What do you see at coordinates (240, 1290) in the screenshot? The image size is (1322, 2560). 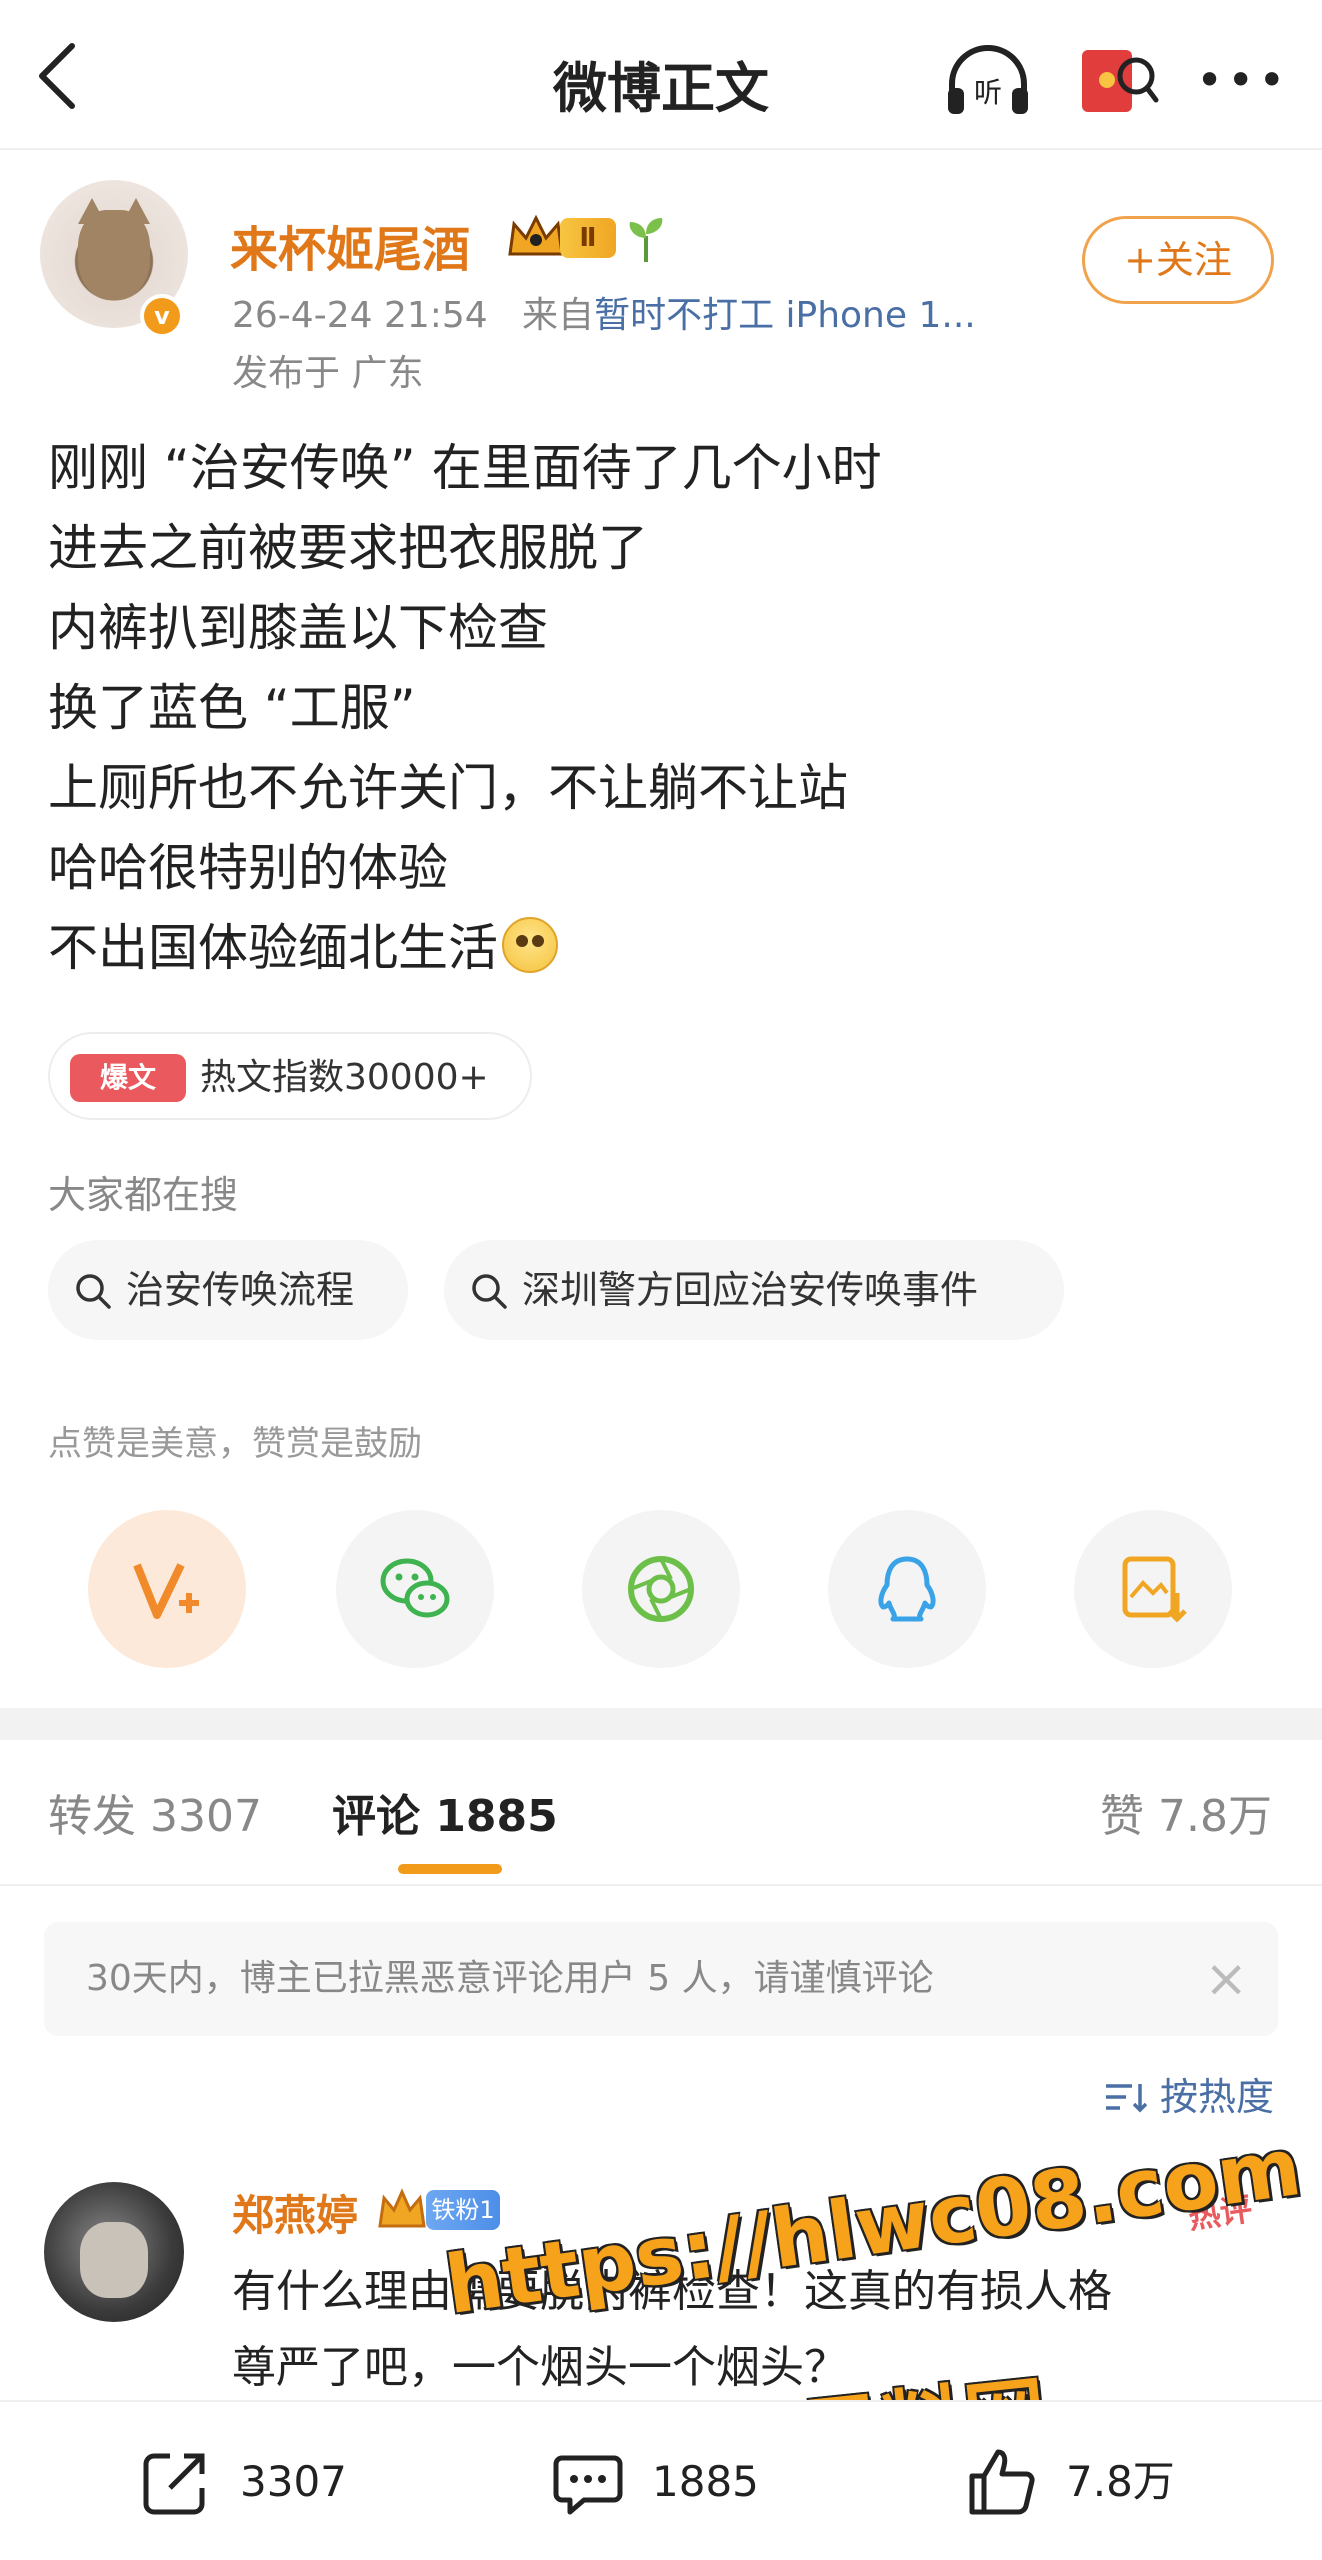 I see `search-chip-text: 治安传唤流程` at bounding box center [240, 1290].